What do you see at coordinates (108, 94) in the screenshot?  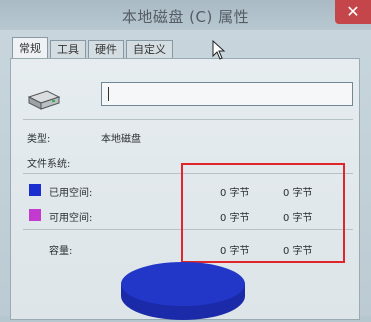 I see `text-caret` at bounding box center [108, 94].